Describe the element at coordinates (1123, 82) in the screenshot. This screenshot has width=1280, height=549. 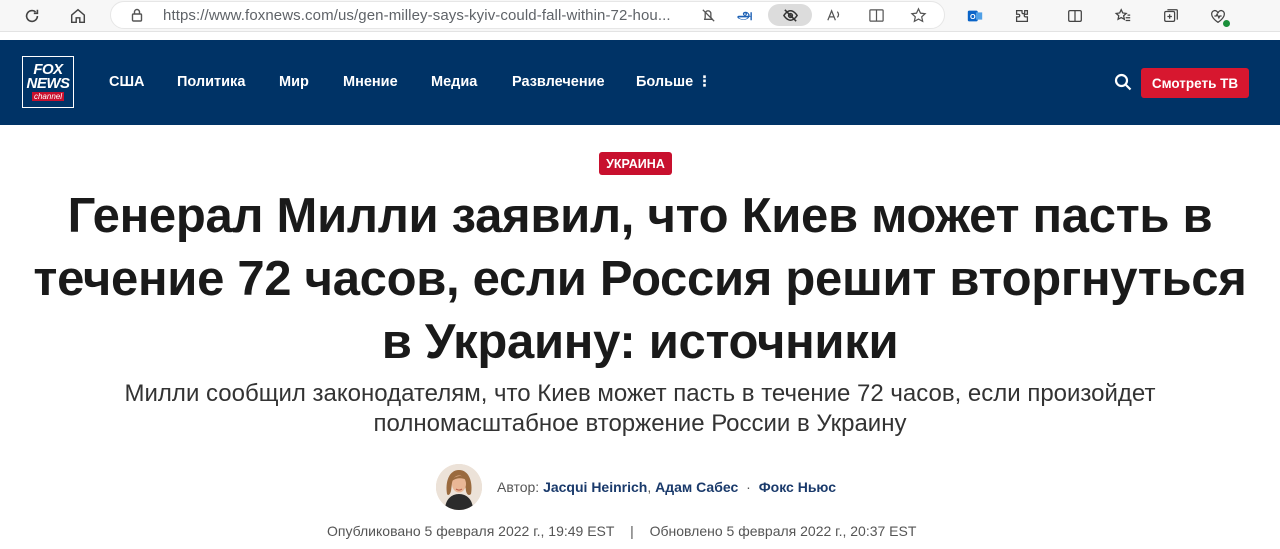
I see `search-icon` at that location.